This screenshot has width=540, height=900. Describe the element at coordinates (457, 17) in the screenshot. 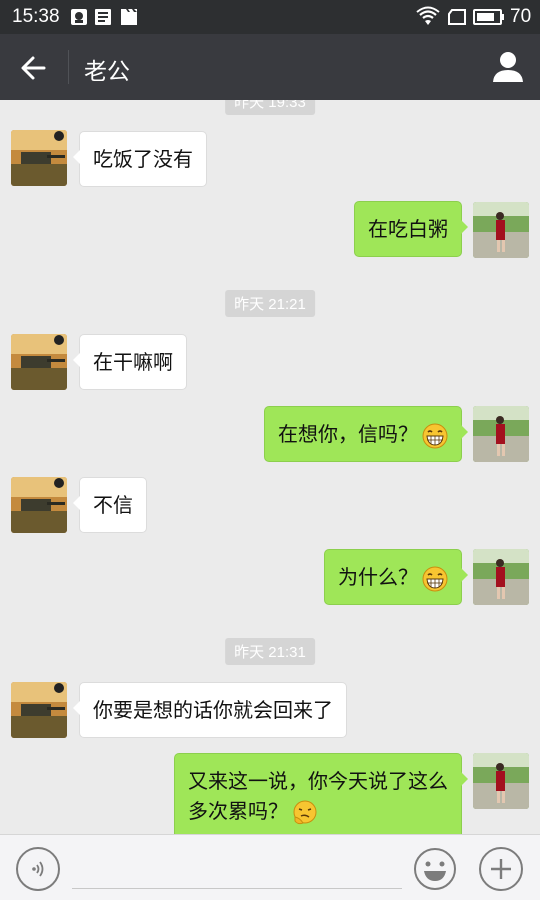

I see `sim-icon` at that location.